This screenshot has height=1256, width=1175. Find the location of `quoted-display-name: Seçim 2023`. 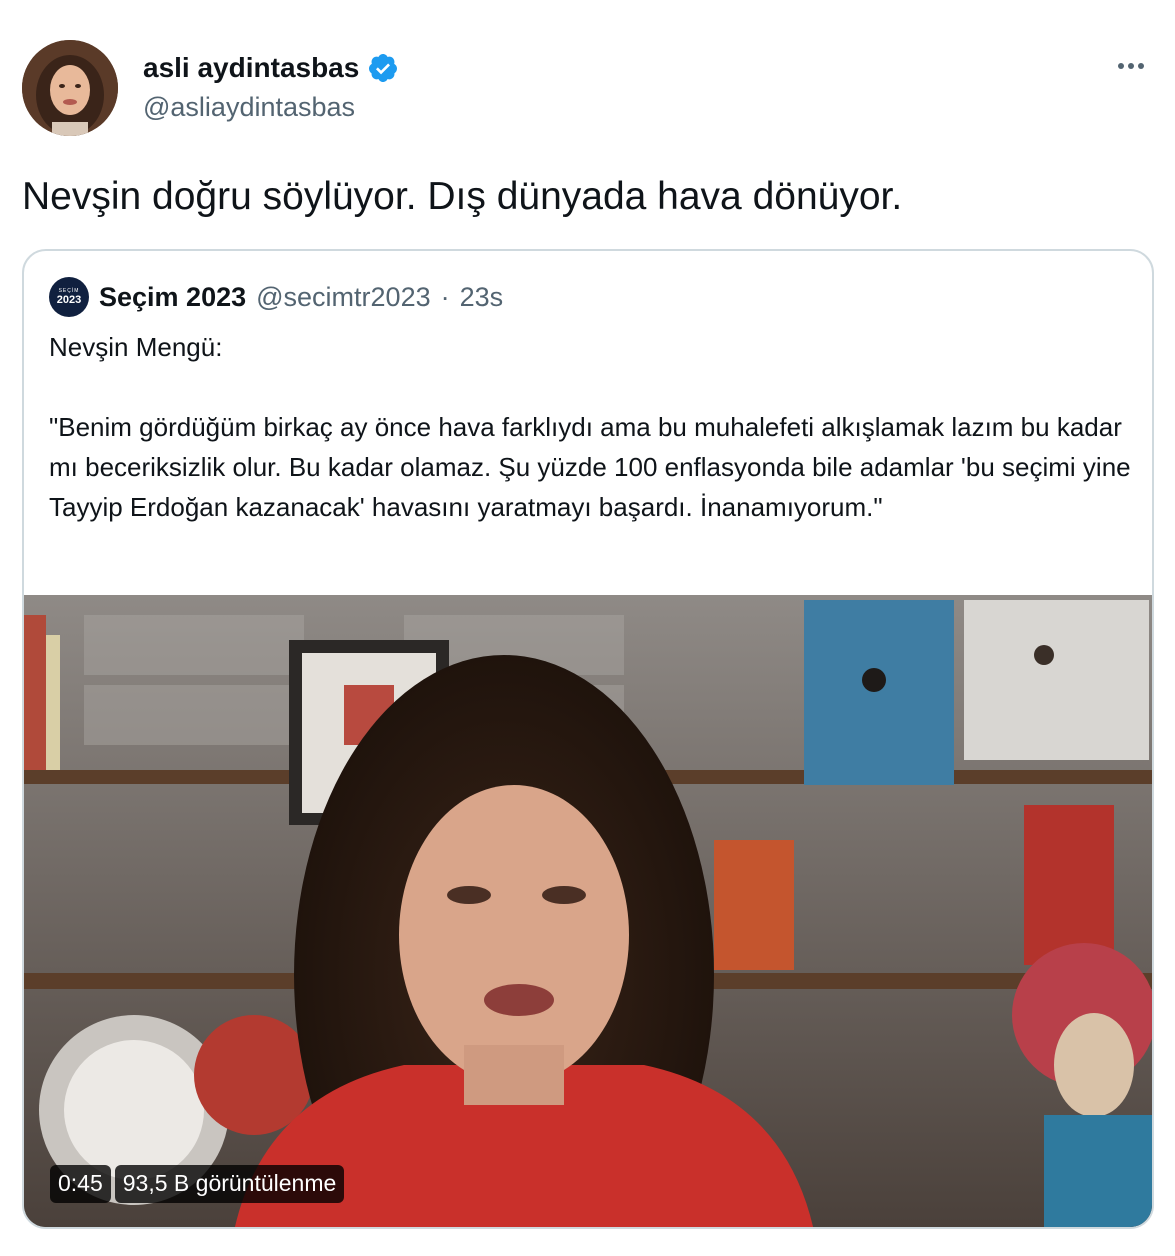

quoted-display-name: Seçim 2023 is located at coordinates (172, 297).